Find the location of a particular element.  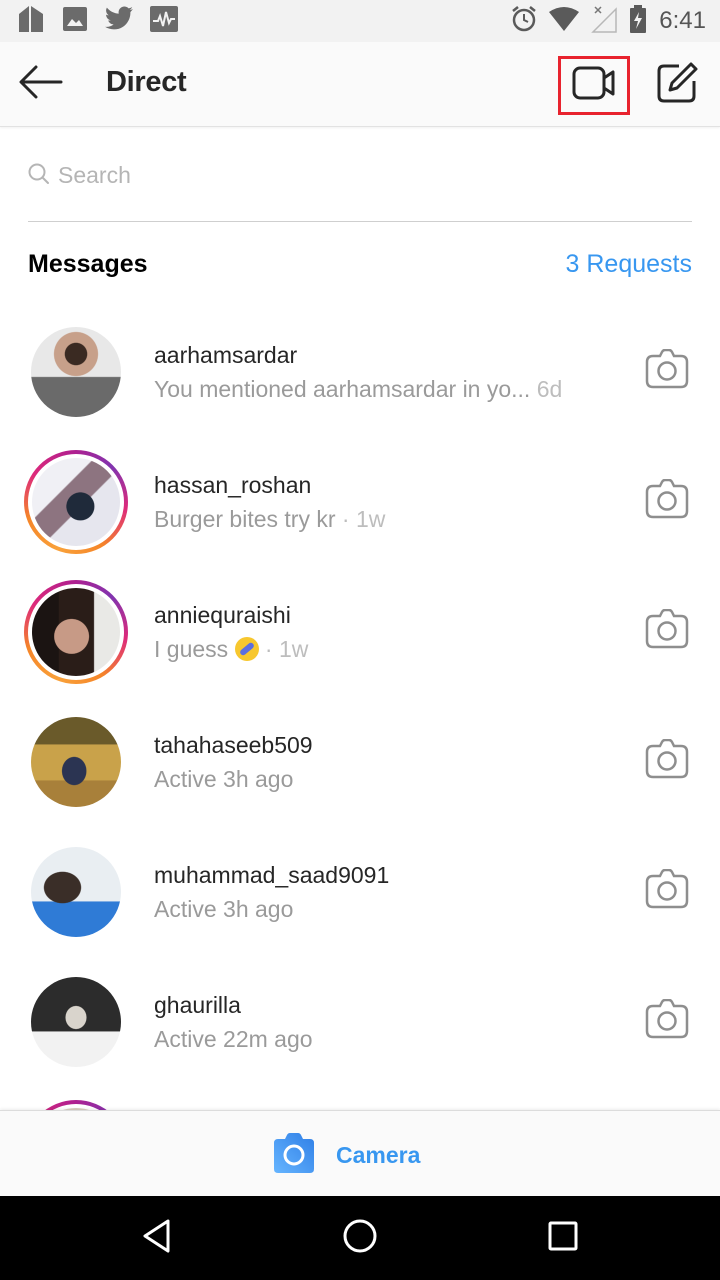

compose-icon is located at coordinates (677, 85).